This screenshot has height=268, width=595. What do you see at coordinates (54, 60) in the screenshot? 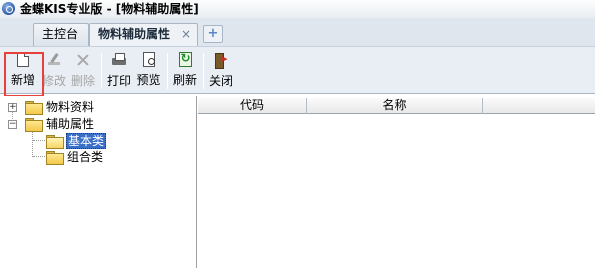
I see `edit-icon` at bounding box center [54, 60].